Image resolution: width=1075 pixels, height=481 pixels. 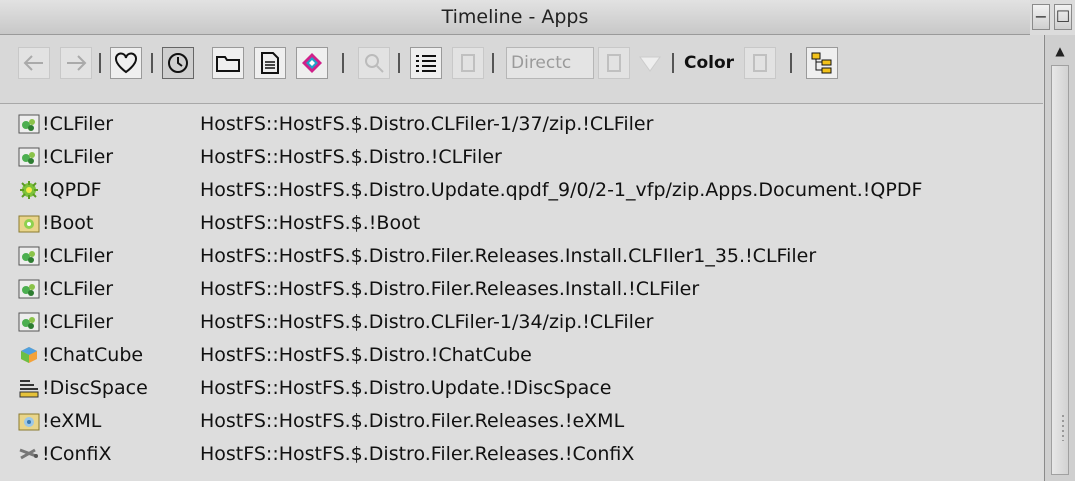 I want to click on color-label: Color, so click(x=709, y=63).